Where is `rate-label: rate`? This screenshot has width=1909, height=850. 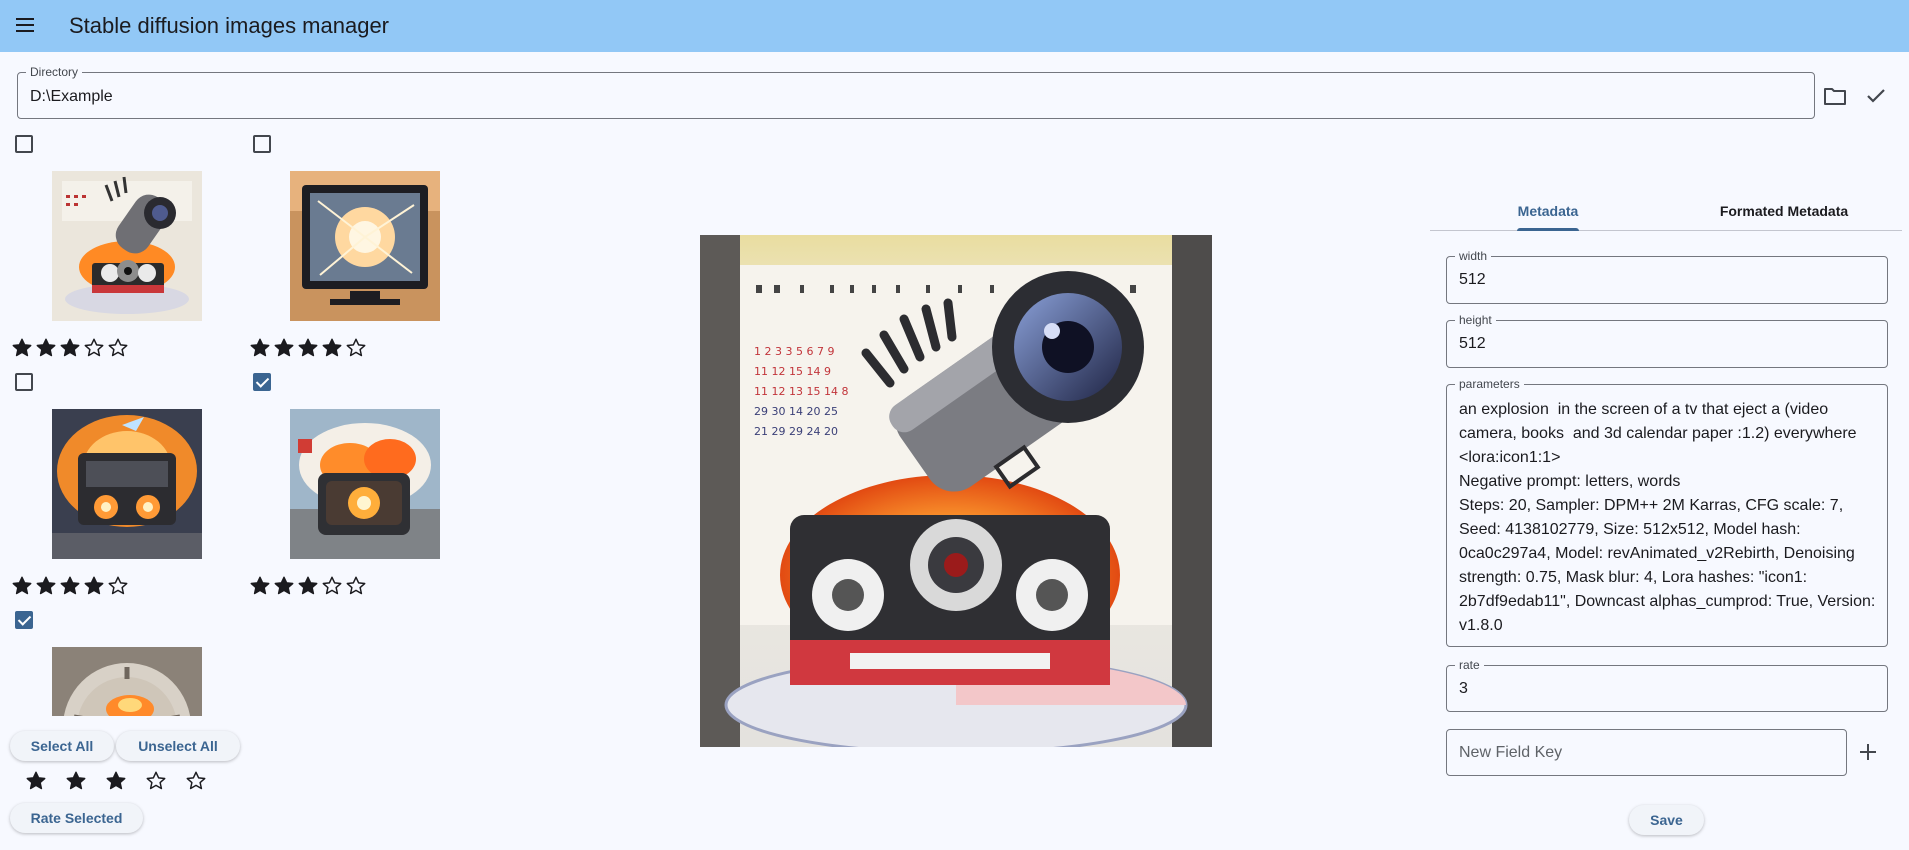
rate-label: rate is located at coordinates (1469, 665).